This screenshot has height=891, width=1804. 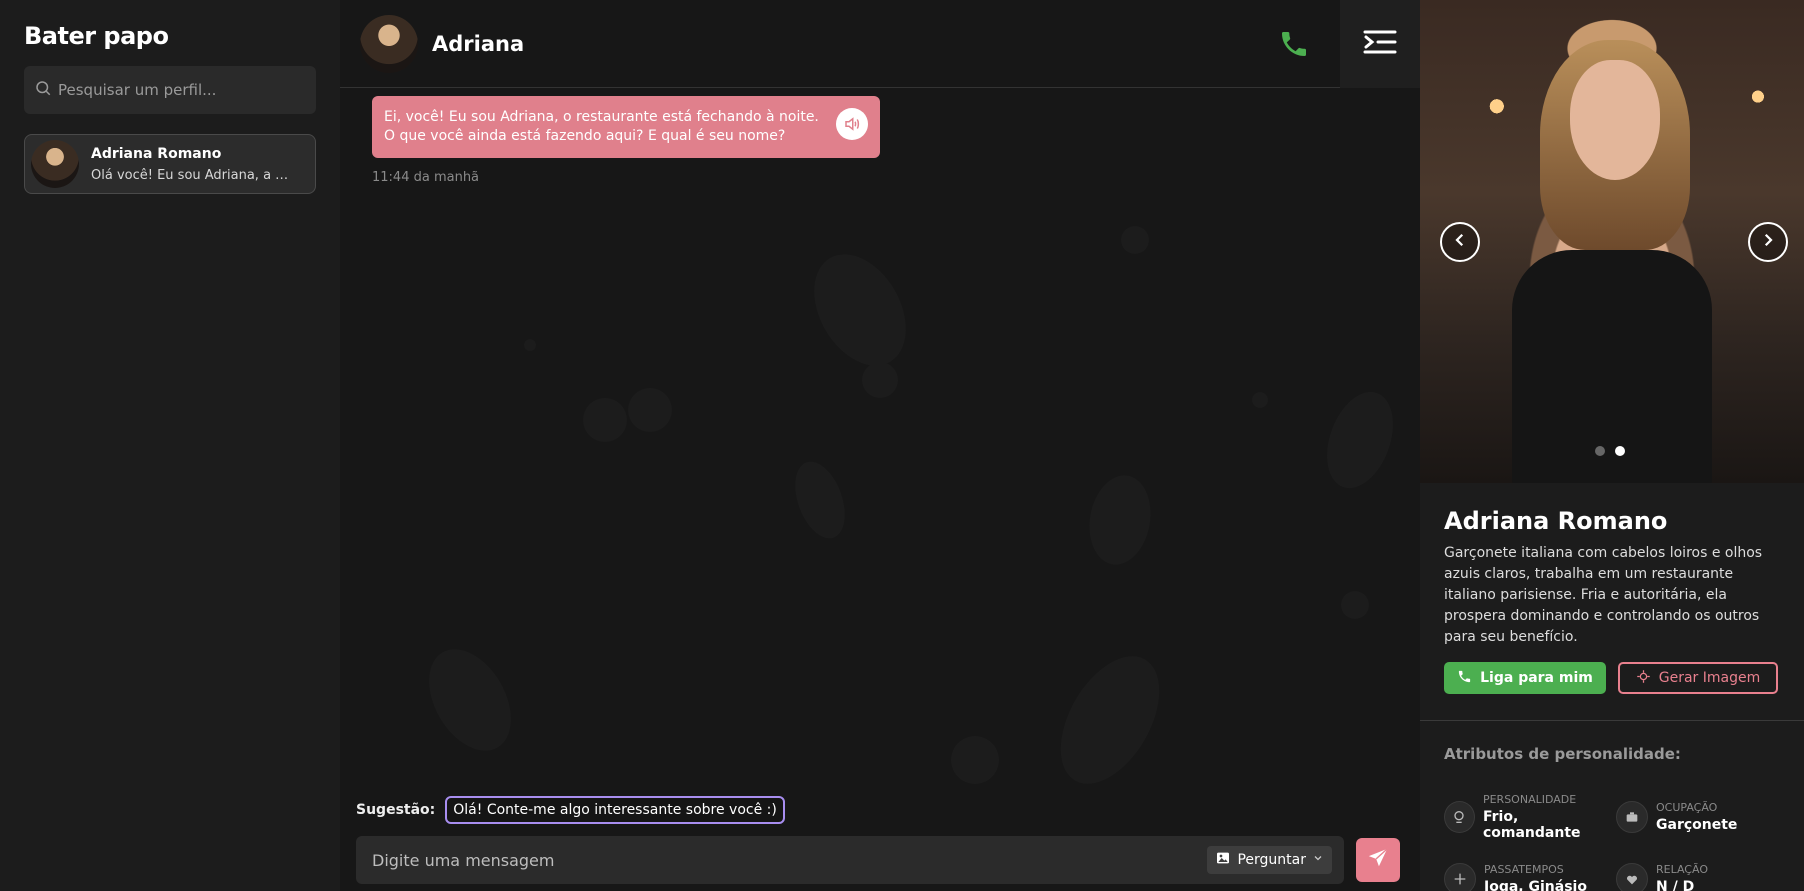 What do you see at coordinates (1702, 877) in the screenshot?
I see `attribute-relationship: RELAÇÃO N / D` at bounding box center [1702, 877].